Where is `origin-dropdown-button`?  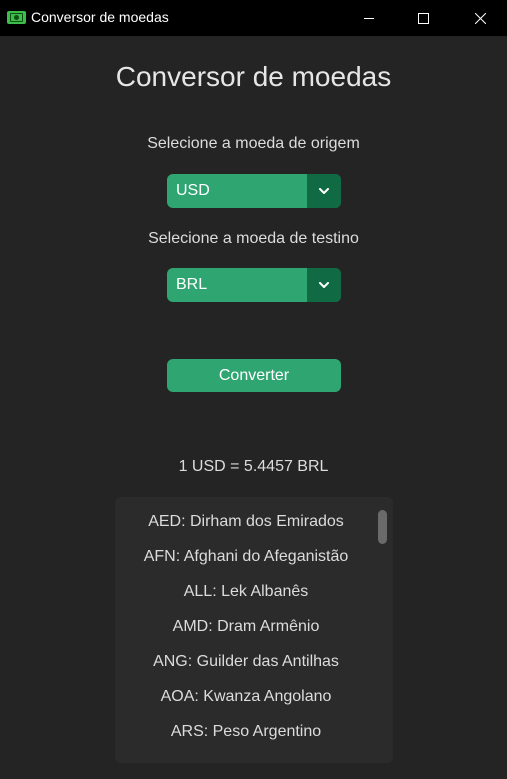 origin-dropdown-button is located at coordinates (324, 191).